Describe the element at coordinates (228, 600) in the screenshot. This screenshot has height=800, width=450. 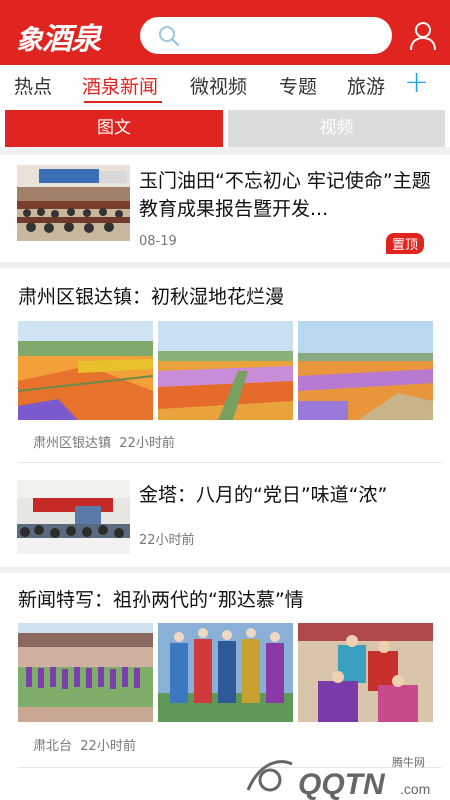
I see `article-title: 新闻特写：祖孙两代的“那达慕”情` at that location.